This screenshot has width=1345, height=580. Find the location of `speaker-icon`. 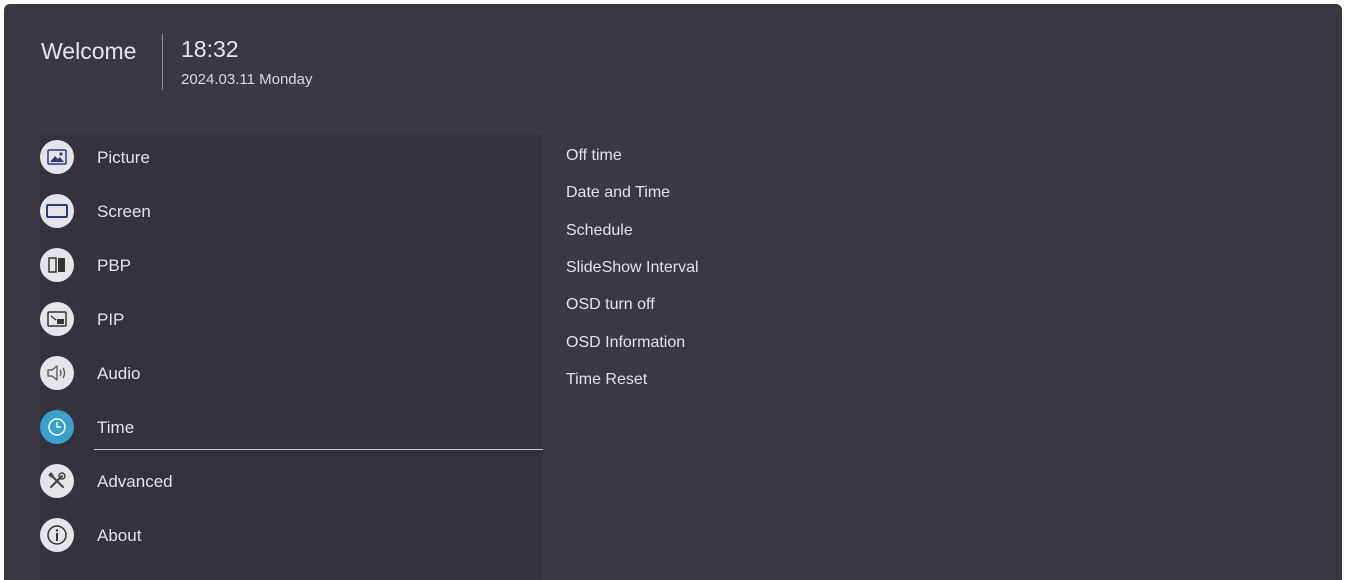

speaker-icon is located at coordinates (57, 373).